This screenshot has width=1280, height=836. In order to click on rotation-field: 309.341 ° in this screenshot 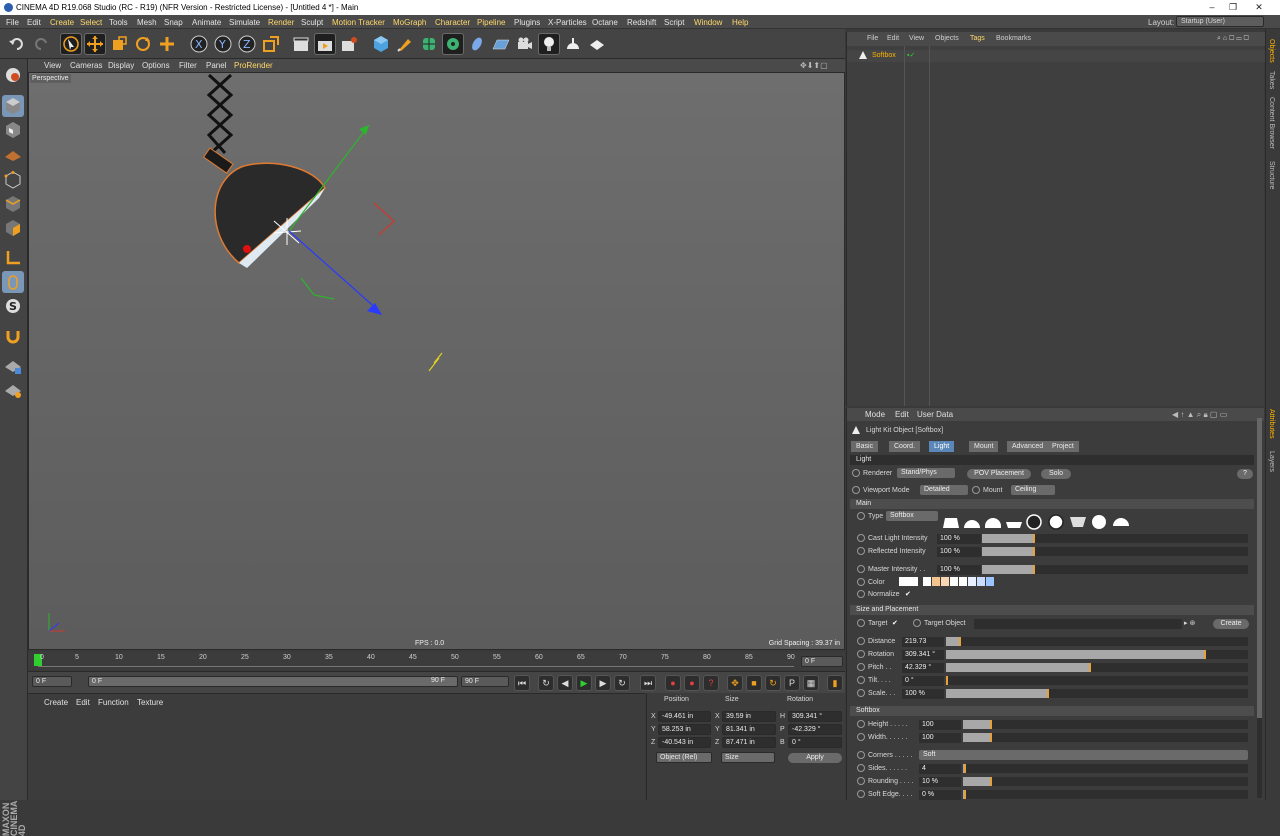, I will do `click(923, 655)`.